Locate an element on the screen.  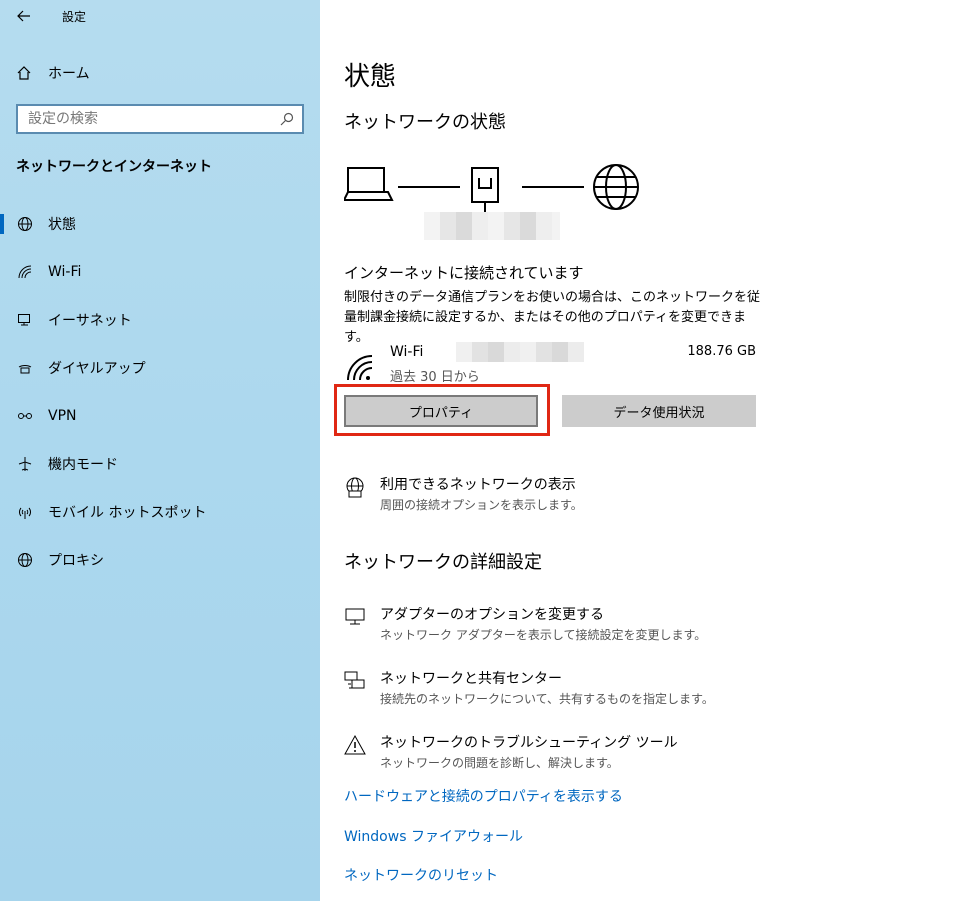
laptop-icon is located at coordinates (368, 184).